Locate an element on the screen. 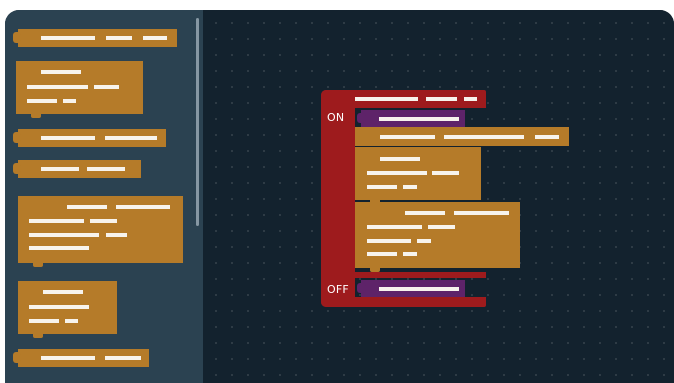 This screenshot has width=674, height=383. off-value-block is located at coordinates (411, 288).